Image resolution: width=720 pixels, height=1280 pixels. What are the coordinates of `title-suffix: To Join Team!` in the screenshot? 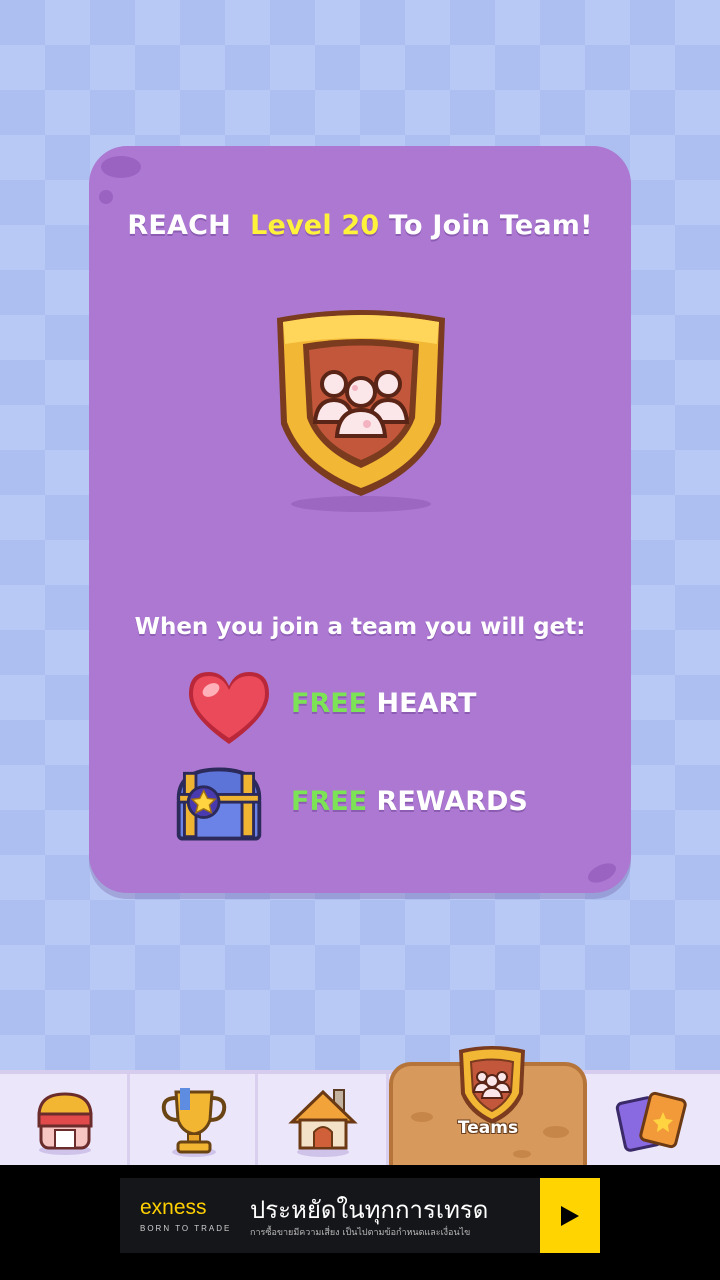 It's located at (490, 225).